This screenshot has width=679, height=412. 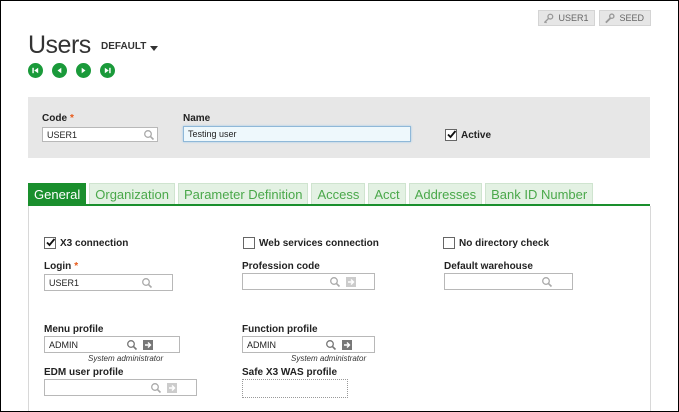 What do you see at coordinates (112, 344) in the screenshot?
I see `menu-profile-field: ADMIN` at bounding box center [112, 344].